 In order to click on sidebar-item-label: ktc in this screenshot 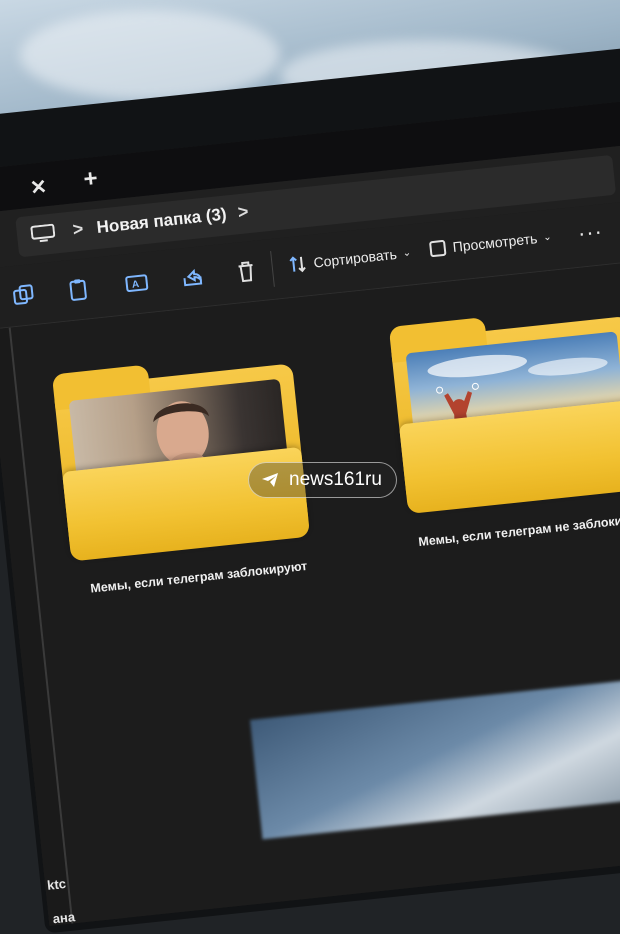, I will do `click(56, 884)`.